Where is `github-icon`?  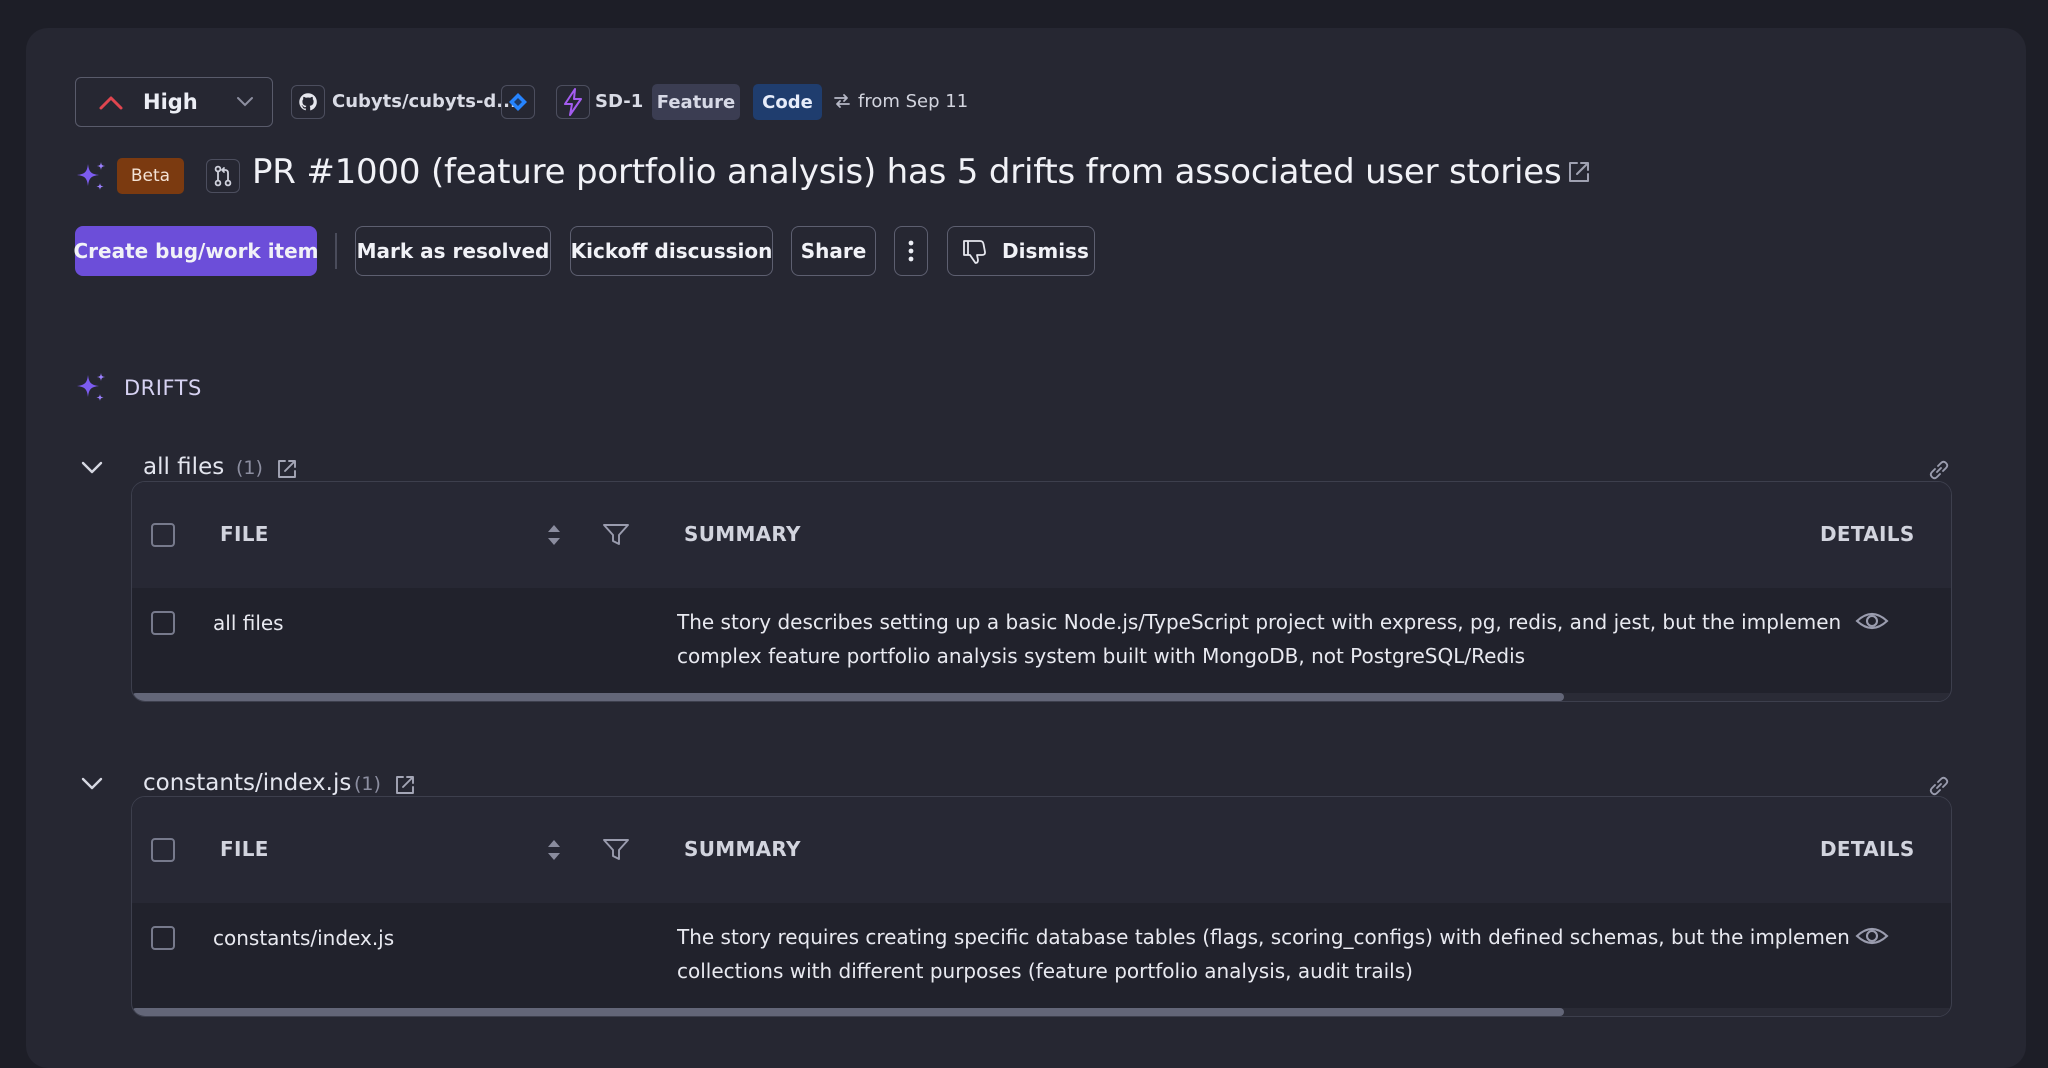 github-icon is located at coordinates (308, 102).